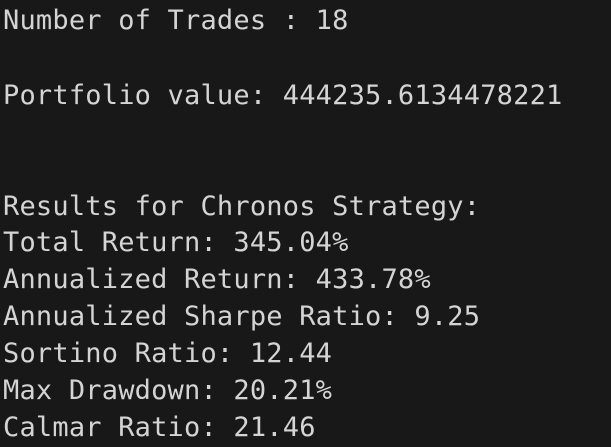  Describe the element at coordinates (159, 427) in the screenshot. I see `calmar-ratio-line: Calmar Ratio: 21.46` at that location.